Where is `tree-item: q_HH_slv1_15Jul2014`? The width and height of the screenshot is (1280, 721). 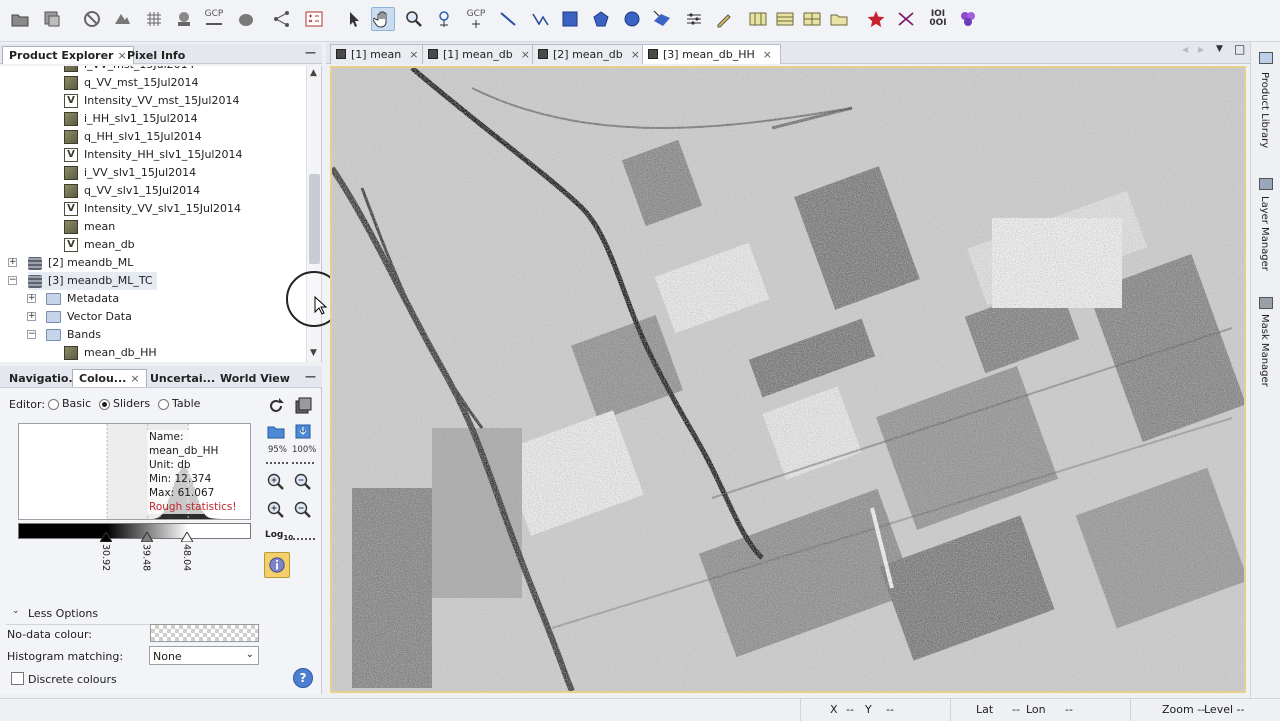
tree-item: q_HH_slv1_15Jul2014 is located at coordinates (133, 137).